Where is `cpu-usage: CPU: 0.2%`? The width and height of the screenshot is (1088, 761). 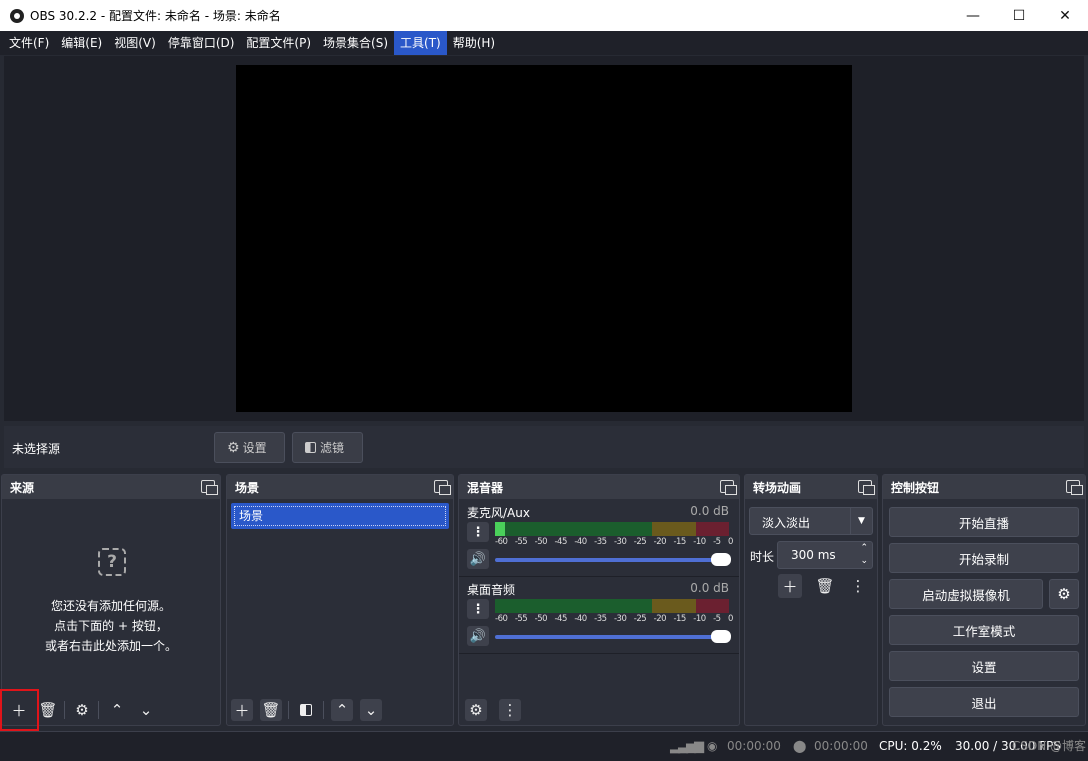 cpu-usage: CPU: 0.2% is located at coordinates (910, 746).